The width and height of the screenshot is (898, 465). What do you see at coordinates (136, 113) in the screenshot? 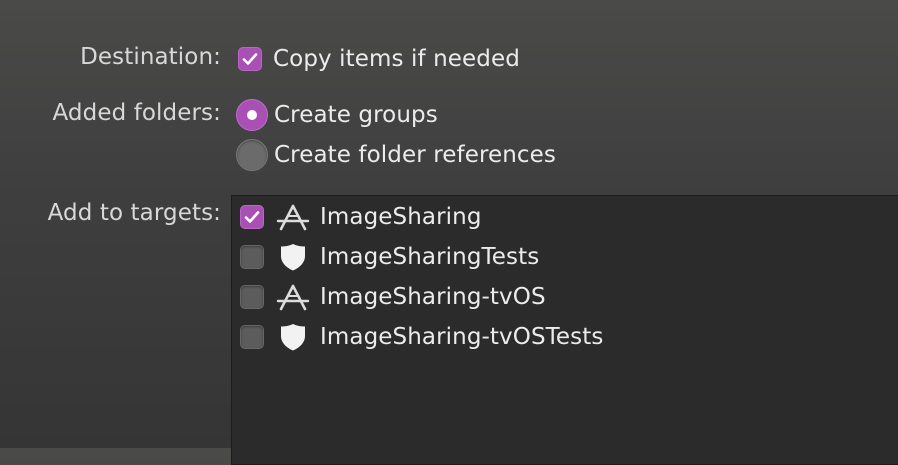
I see `added-folders-label: Added folders:` at bounding box center [136, 113].